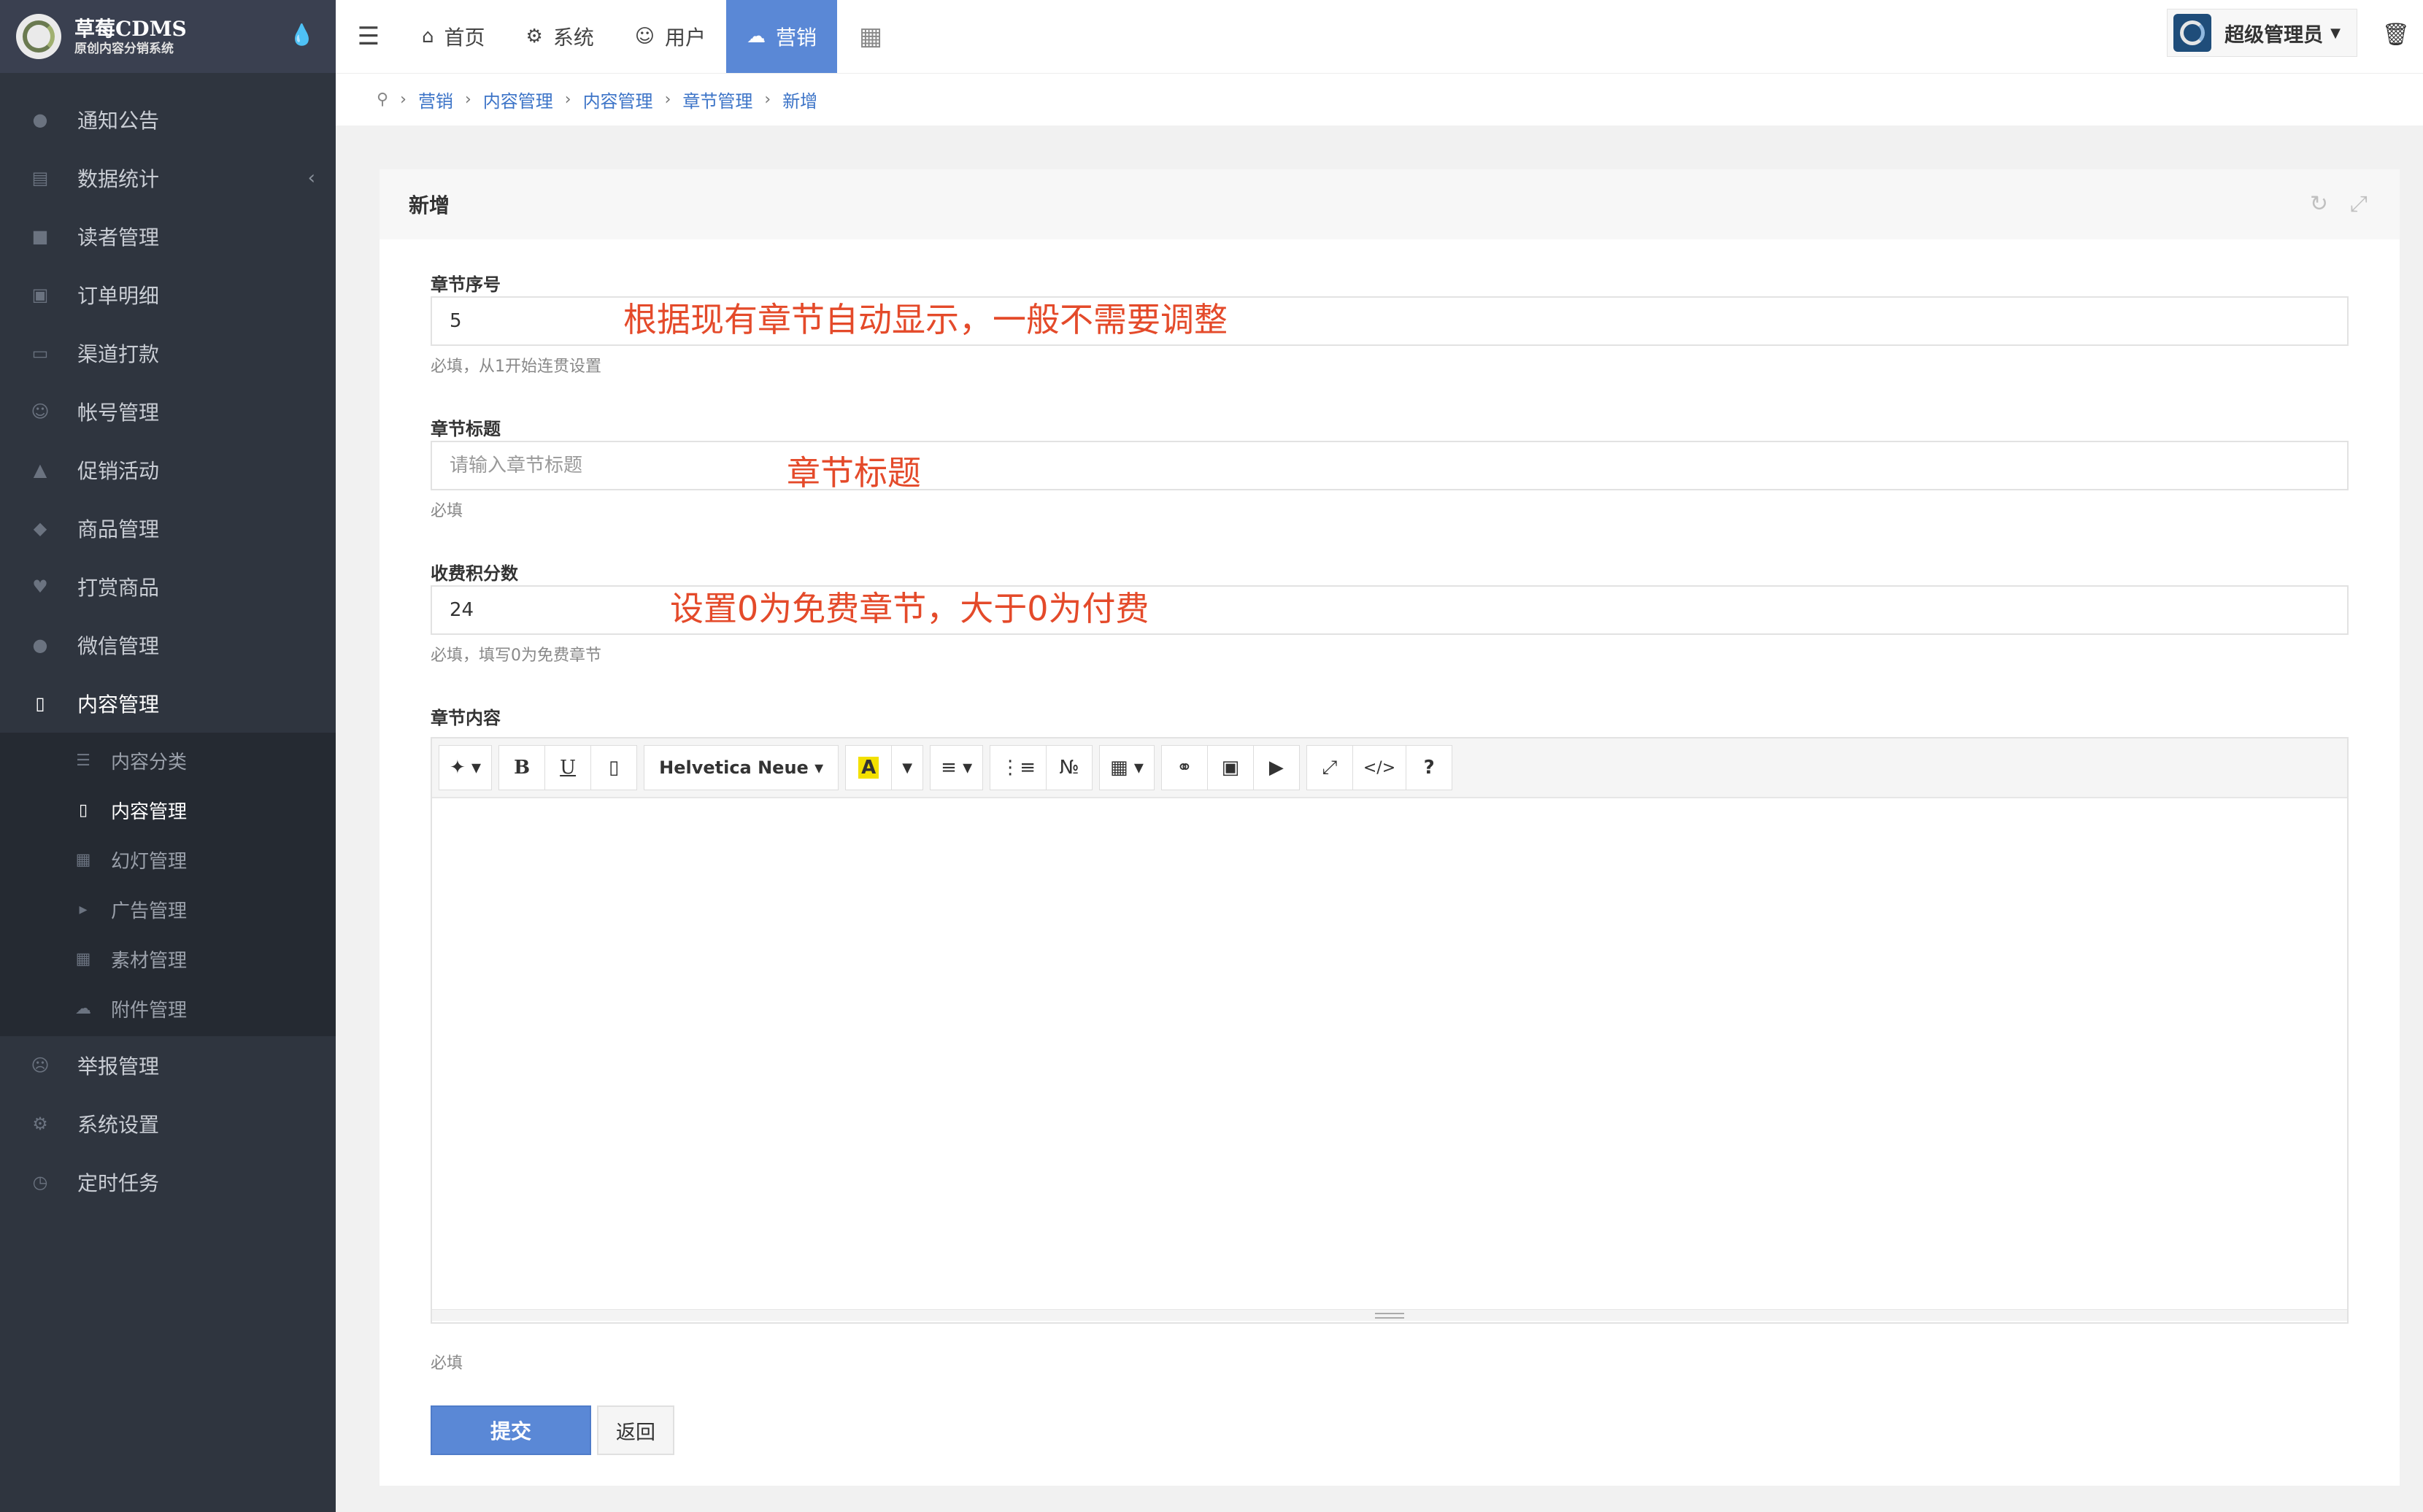 Image resolution: width=2423 pixels, height=1512 pixels. I want to click on sidebar-item-readers: ■ 读者管理, so click(168, 236).